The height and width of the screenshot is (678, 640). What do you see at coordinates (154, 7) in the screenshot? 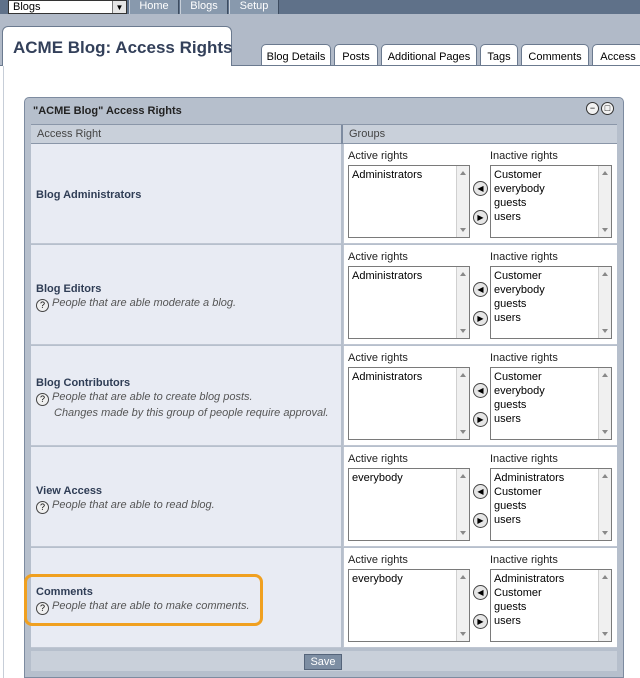
I see `nav-home: Home` at bounding box center [154, 7].